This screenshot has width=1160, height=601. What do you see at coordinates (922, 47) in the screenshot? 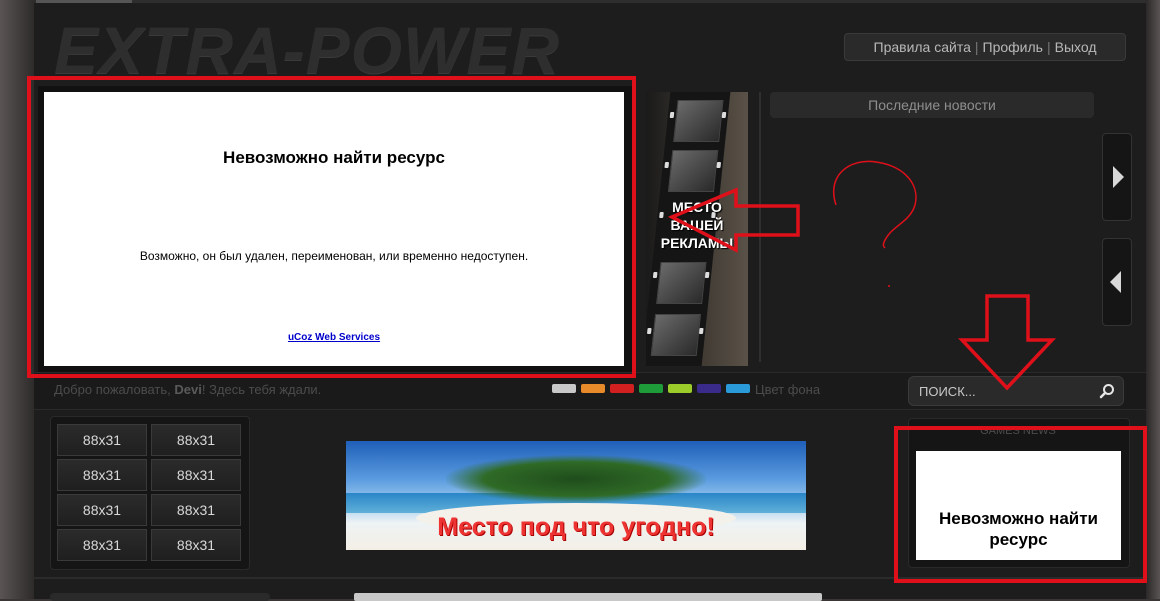
I see `nav-link-rules: Правила сайта` at bounding box center [922, 47].